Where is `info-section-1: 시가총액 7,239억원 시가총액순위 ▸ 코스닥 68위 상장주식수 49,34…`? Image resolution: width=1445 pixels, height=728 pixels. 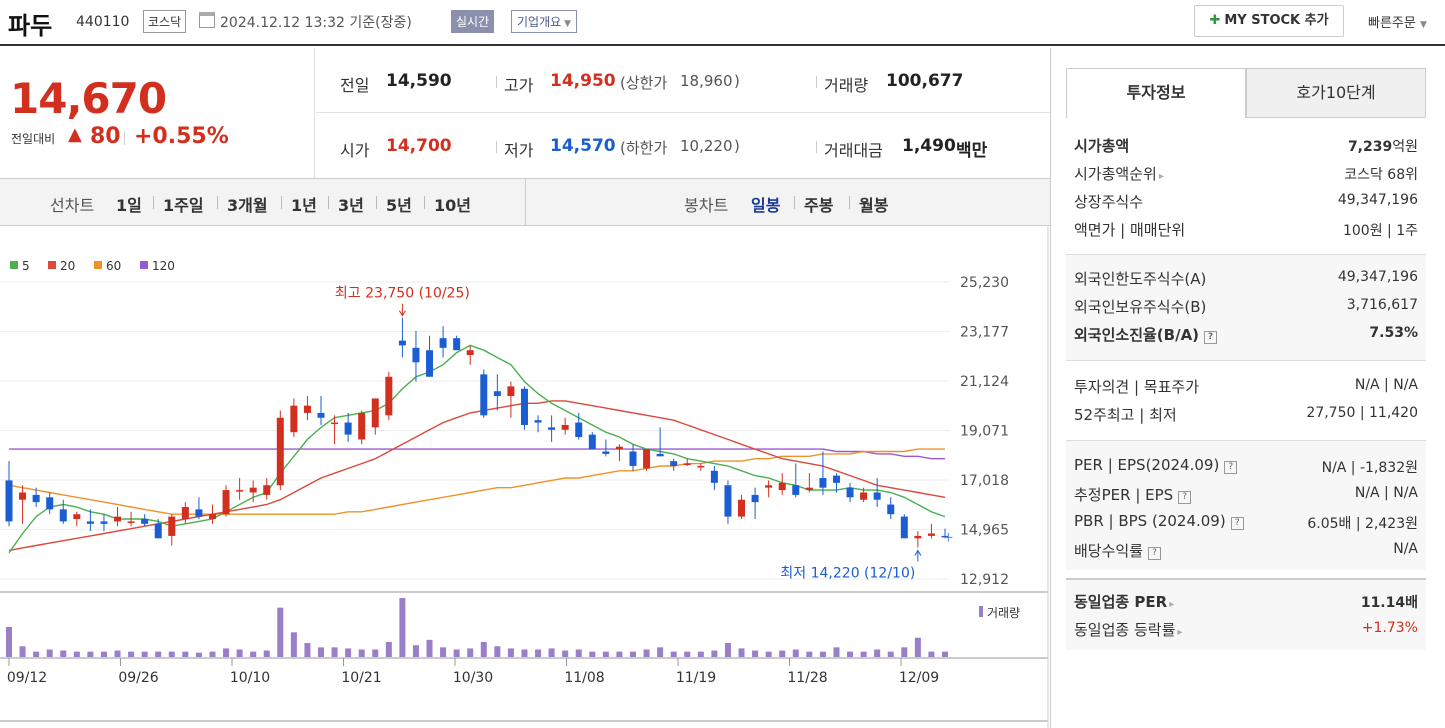
info-section-1: 시가총액 7,239억원 시가총액순위 ▸ 코스닥 68위 상장주식수 49,34… is located at coordinates (1246, 188).